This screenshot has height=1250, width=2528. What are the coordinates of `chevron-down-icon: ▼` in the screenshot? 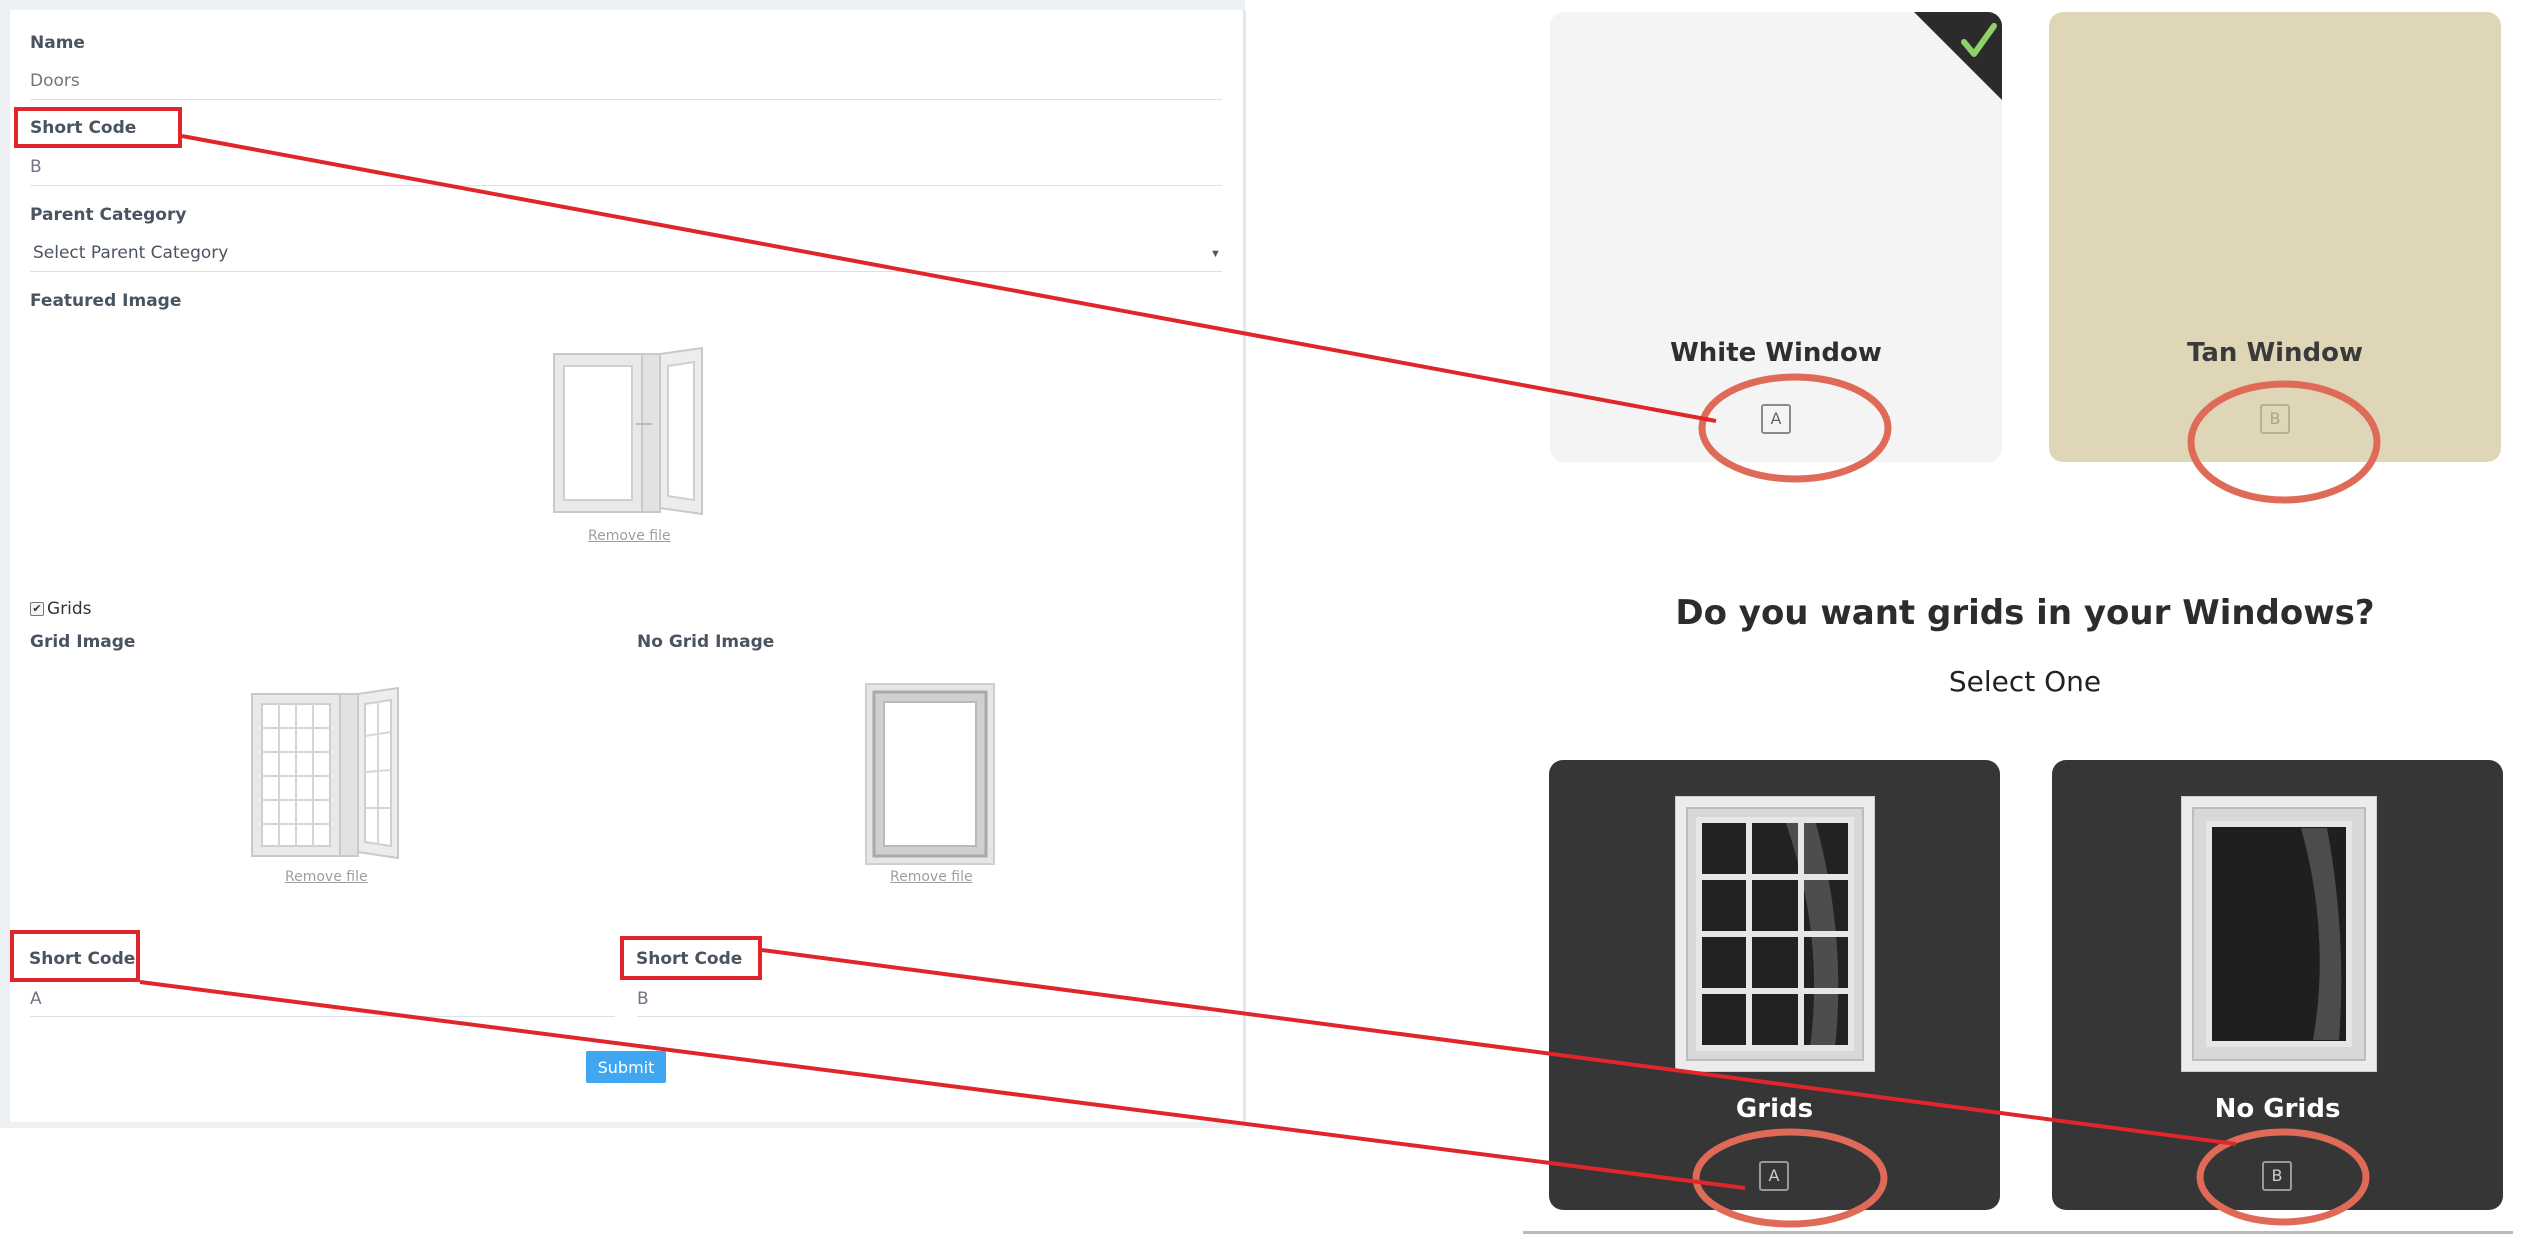 It's located at (1215, 254).